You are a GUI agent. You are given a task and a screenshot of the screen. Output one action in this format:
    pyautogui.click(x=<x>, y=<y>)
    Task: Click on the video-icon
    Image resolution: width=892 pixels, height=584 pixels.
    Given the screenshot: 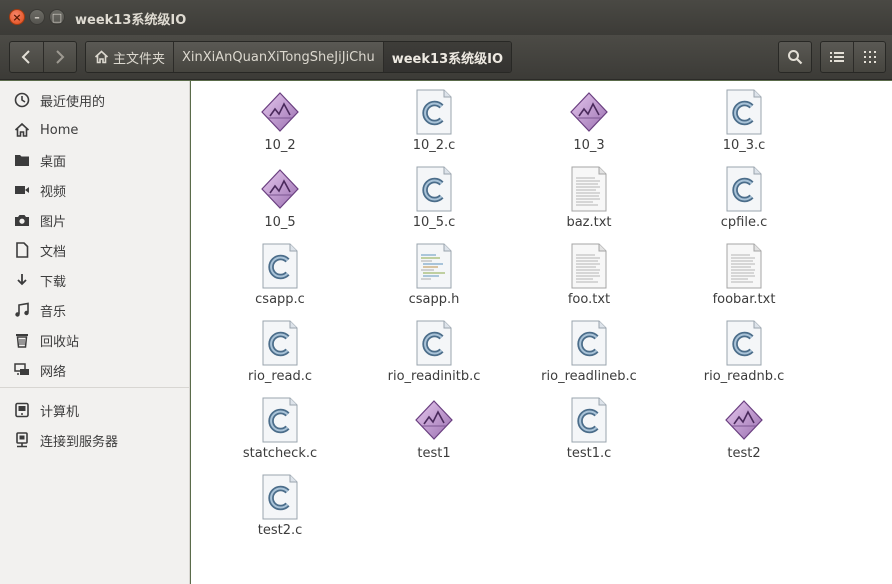 What is the action you would take?
    pyautogui.click(x=22, y=190)
    